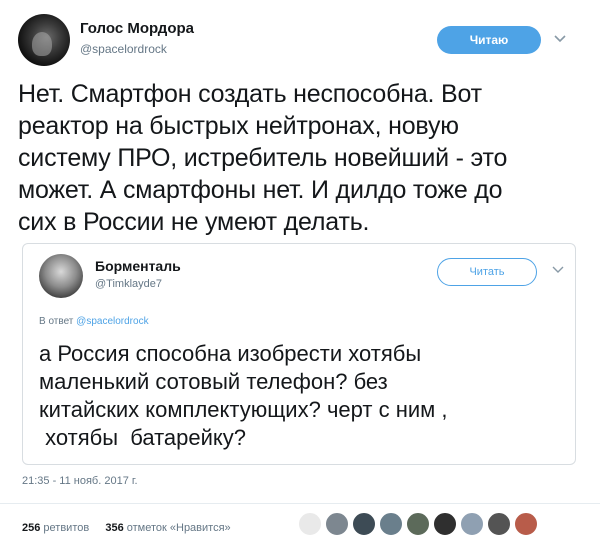 The height and width of the screenshot is (554, 600). Describe the element at coordinates (114, 528) in the screenshot. I see `likes-count: 356` at that location.